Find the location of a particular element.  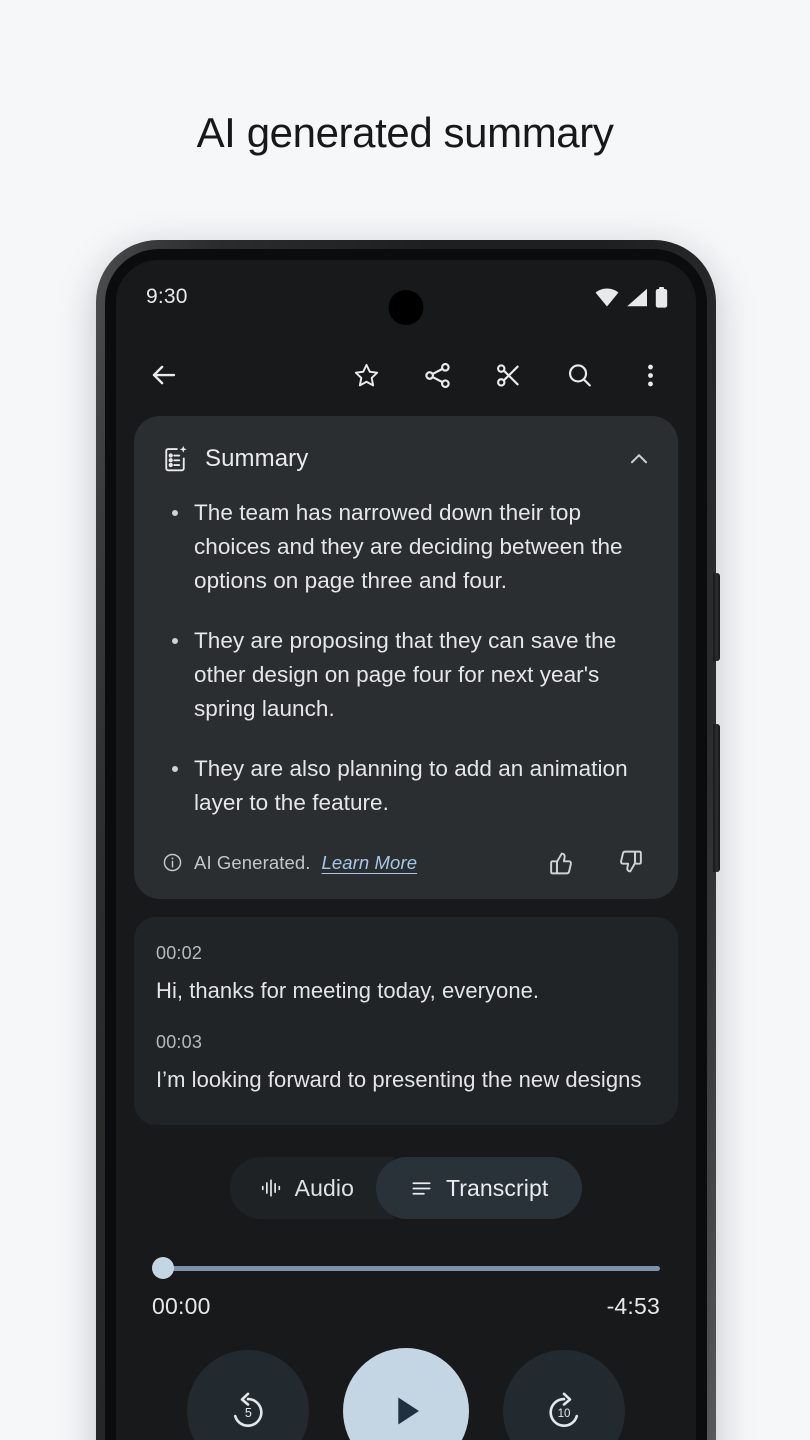

remaining-time: -4:53 is located at coordinates (633, 1306).